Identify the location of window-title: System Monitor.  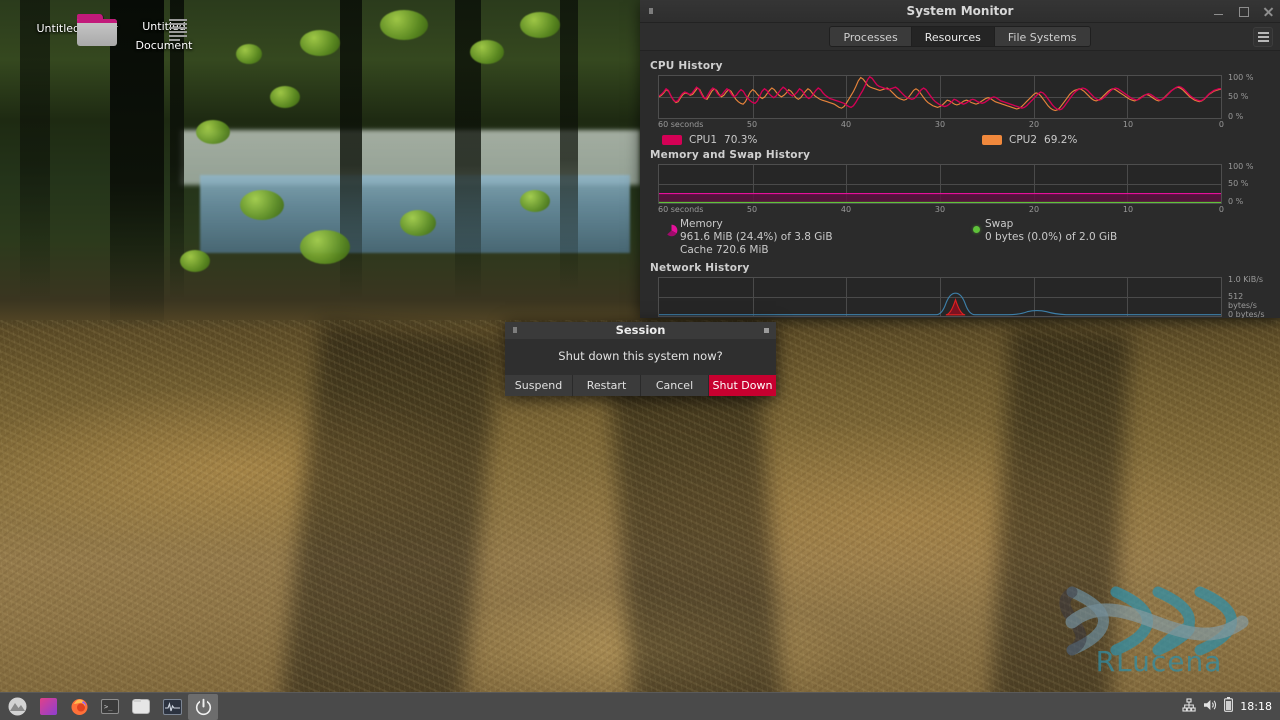
(960, 11).